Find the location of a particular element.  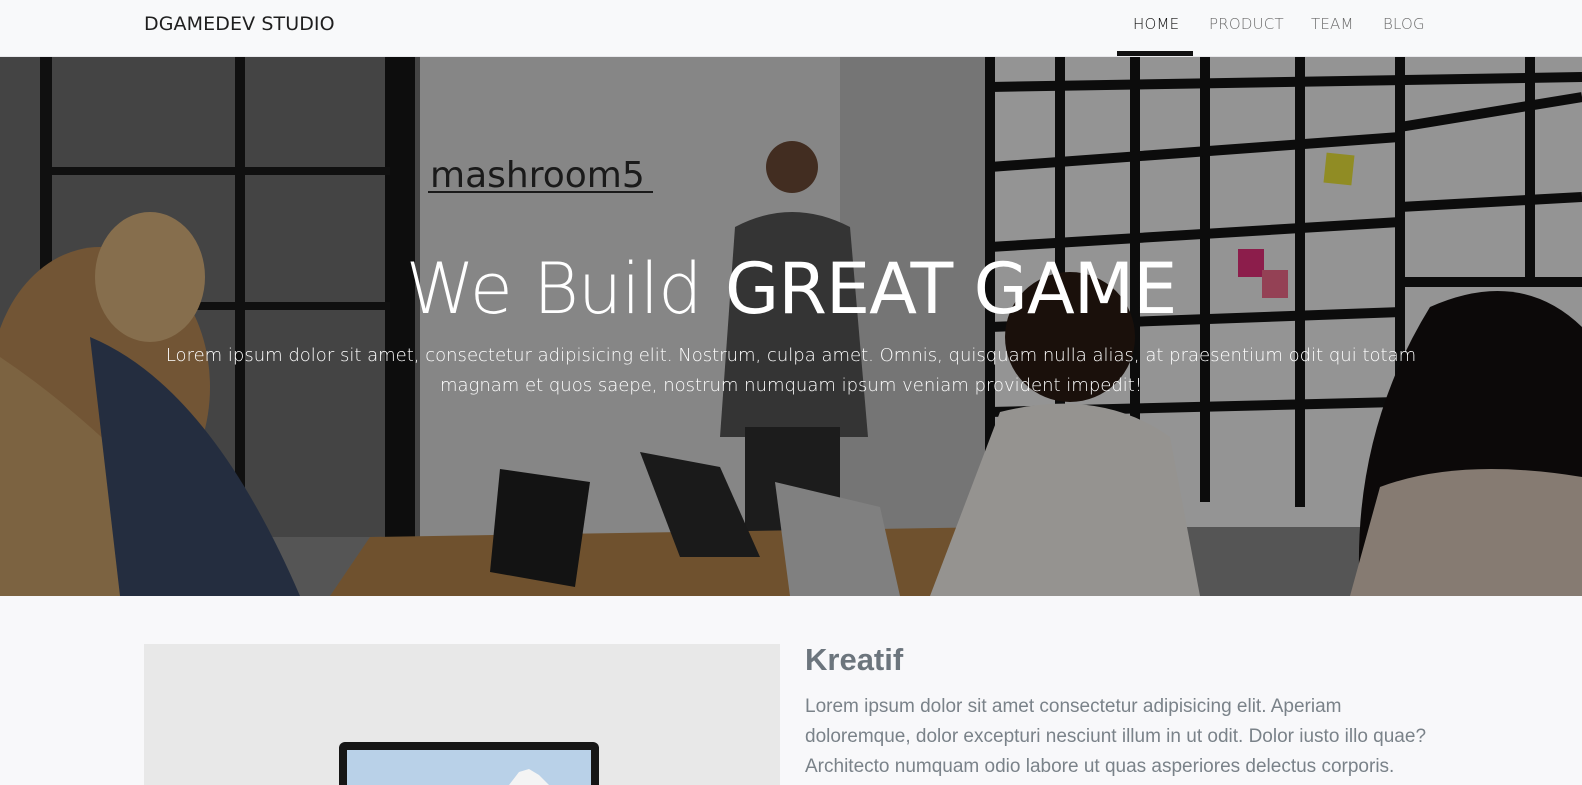

active-nav-indicator is located at coordinates (1155, 53).